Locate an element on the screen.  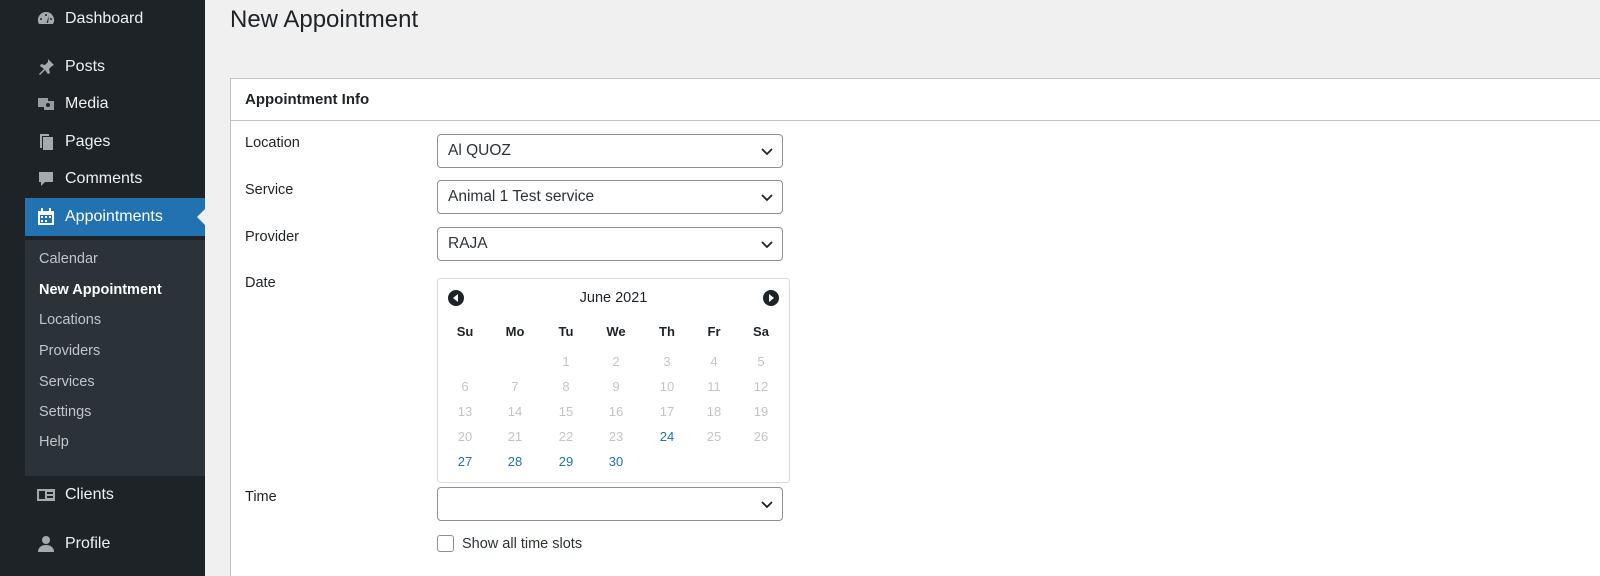
weekday-header: Tu is located at coordinates (566, 331).